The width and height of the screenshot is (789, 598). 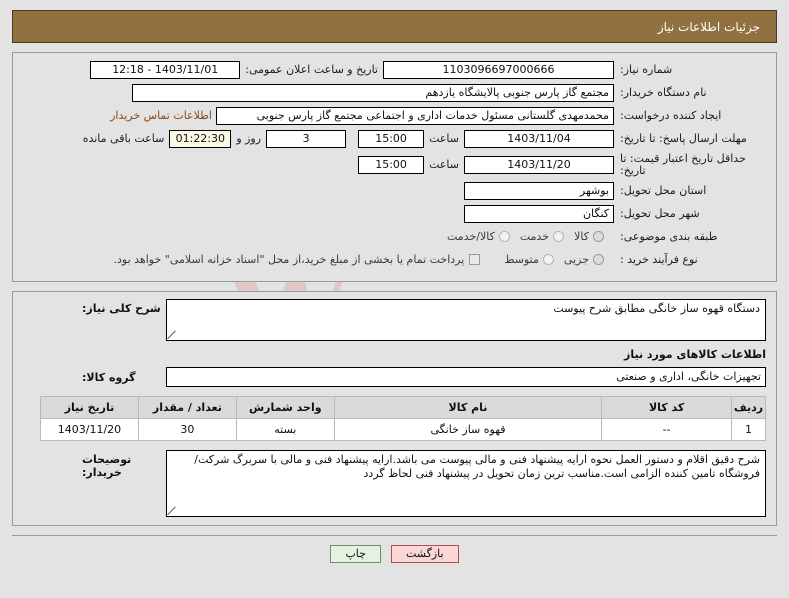 I want to click on goods-group-label: گروه کالا:, so click(x=109, y=377).